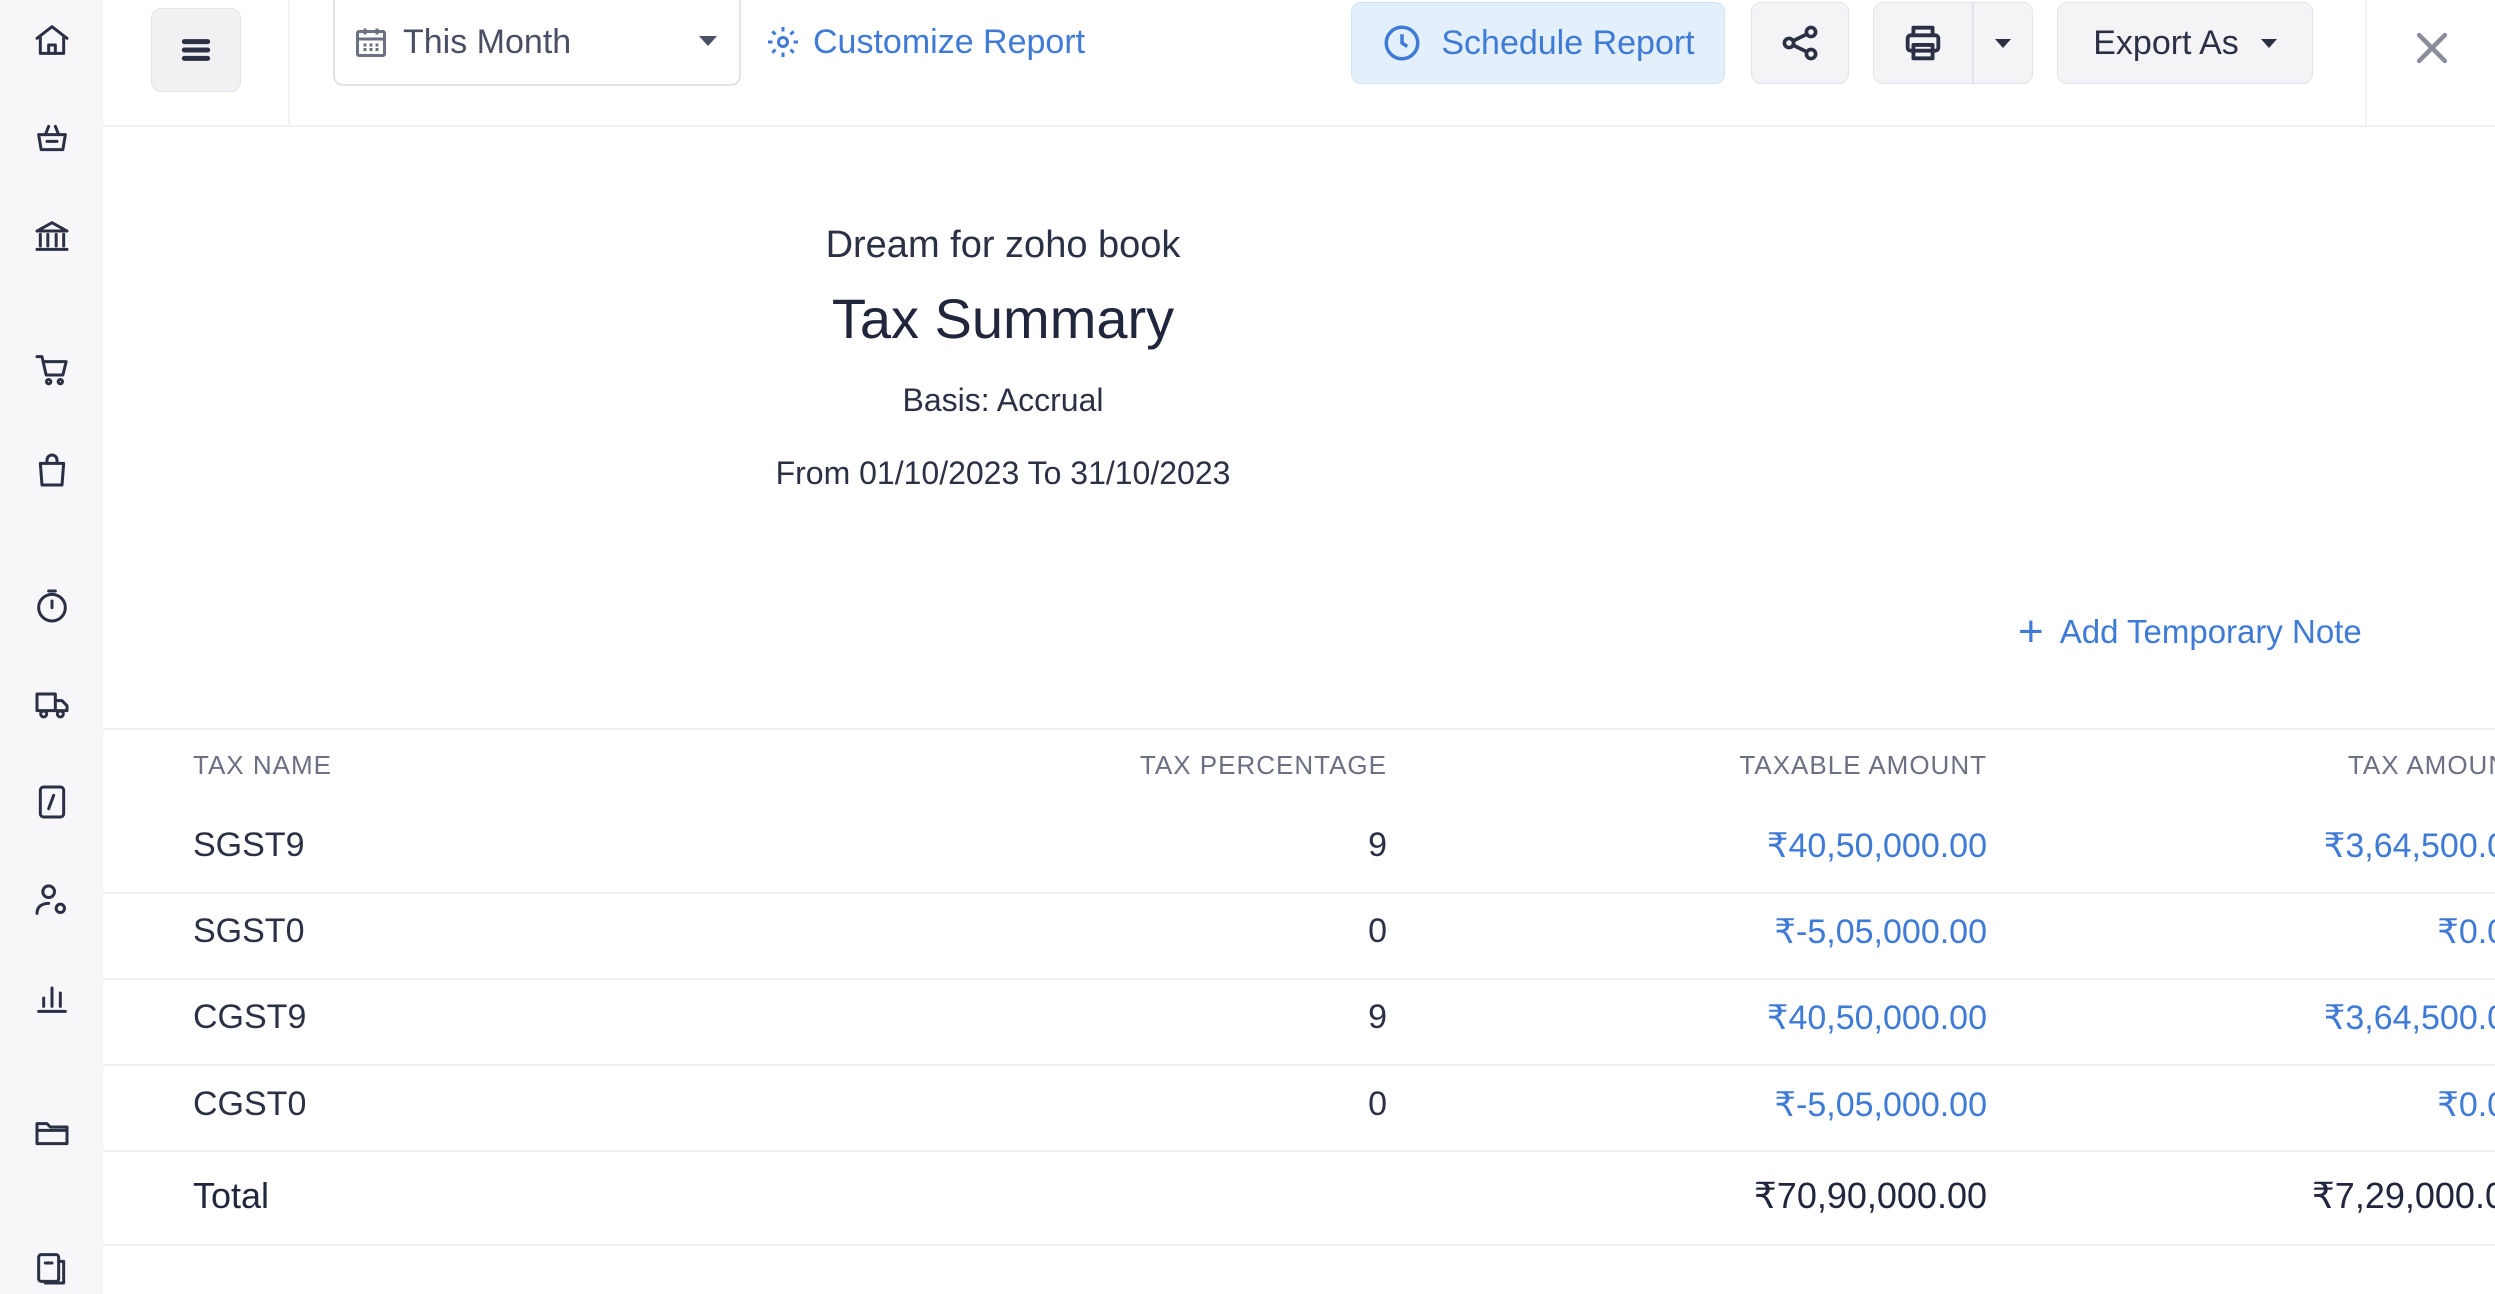 Image resolution: width=2495 pixels, height=1294 pixels. What do you see at coordinates (51, 647) in the screenshot?
I see `sidebar` at bounding box center [51, 647].